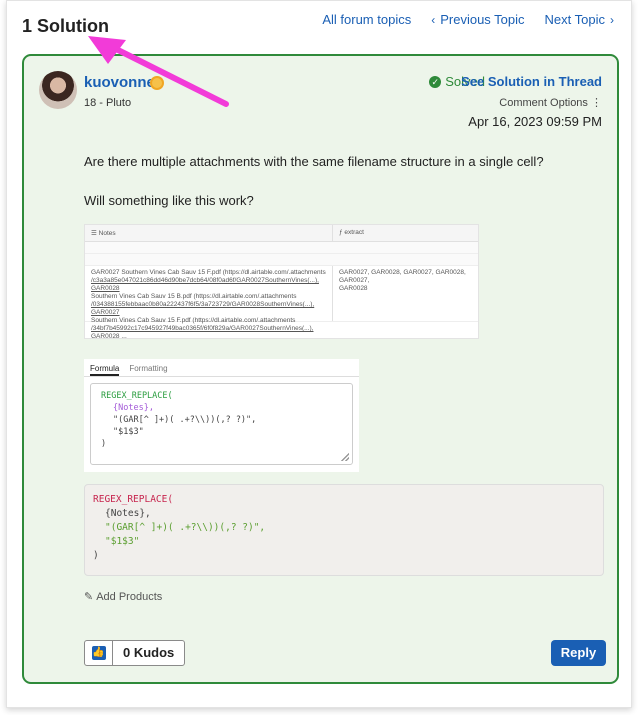 Image resolution: width=638 pixels, height=715 pixels. I want to click on thumbs-up-icon: 👍, so click(98, 653).